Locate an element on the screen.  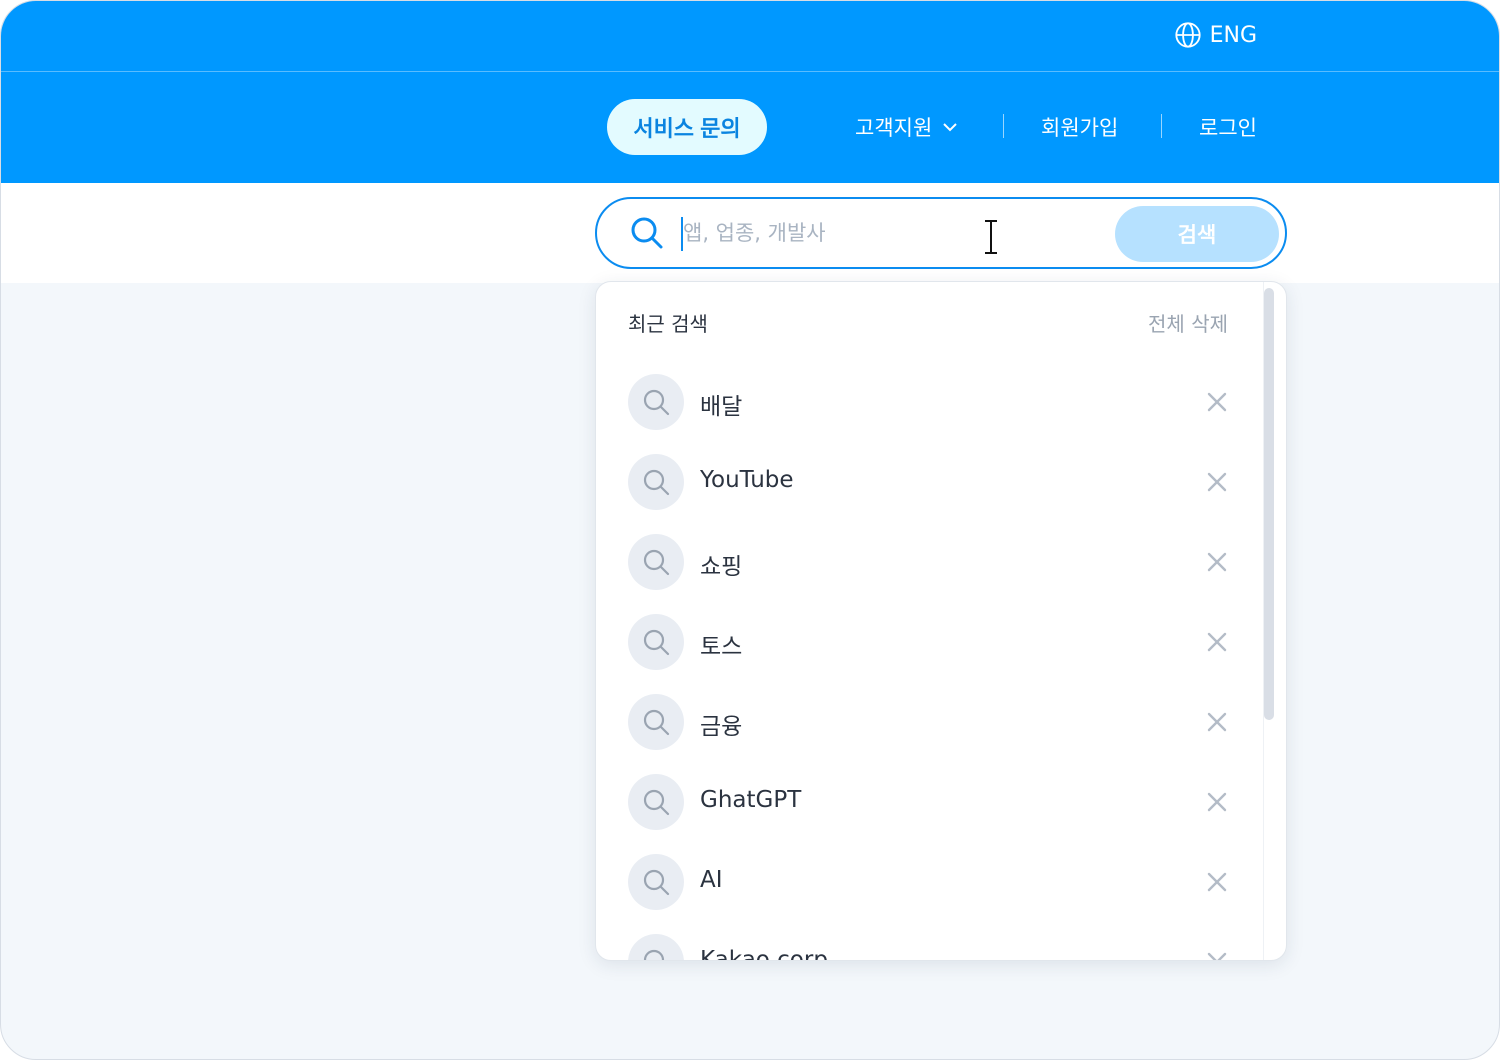
recent-search-label: GhatGPT is located at coordinates (751, 800).